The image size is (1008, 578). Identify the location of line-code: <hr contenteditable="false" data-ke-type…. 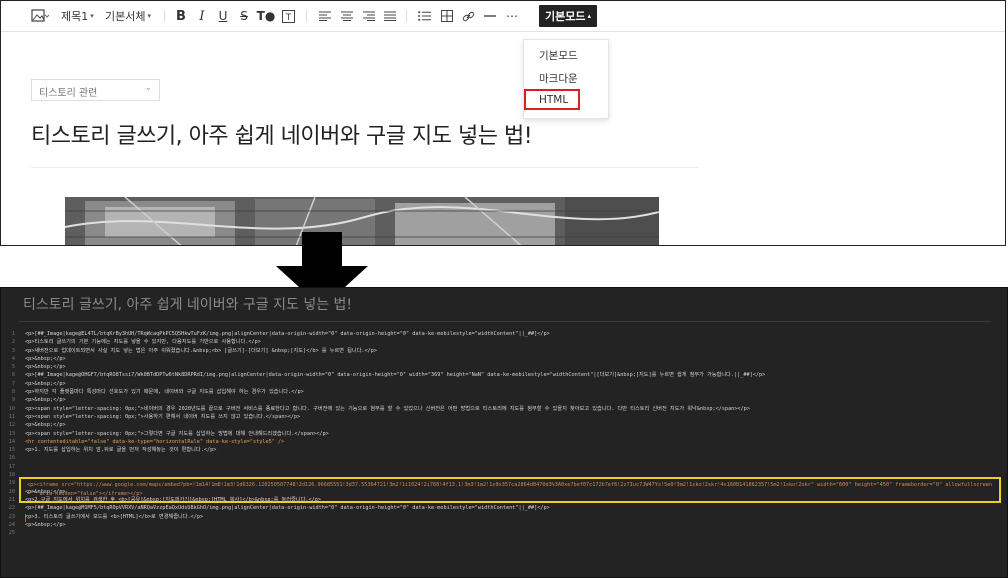
(155, 441).